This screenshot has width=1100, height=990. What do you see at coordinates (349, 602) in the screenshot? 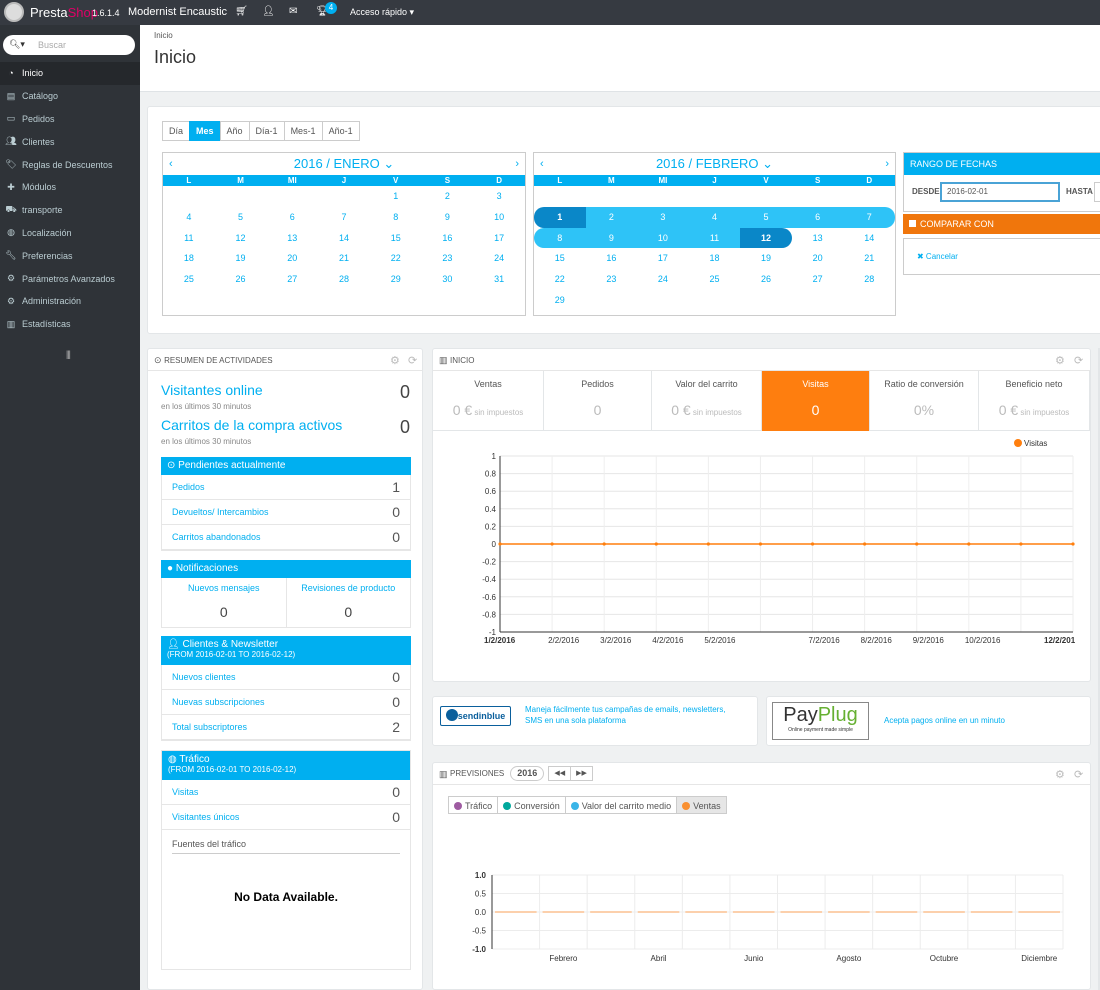
I see `product-reviews-cell: Revisiones de producto 0` at bounding box center [349, 602].